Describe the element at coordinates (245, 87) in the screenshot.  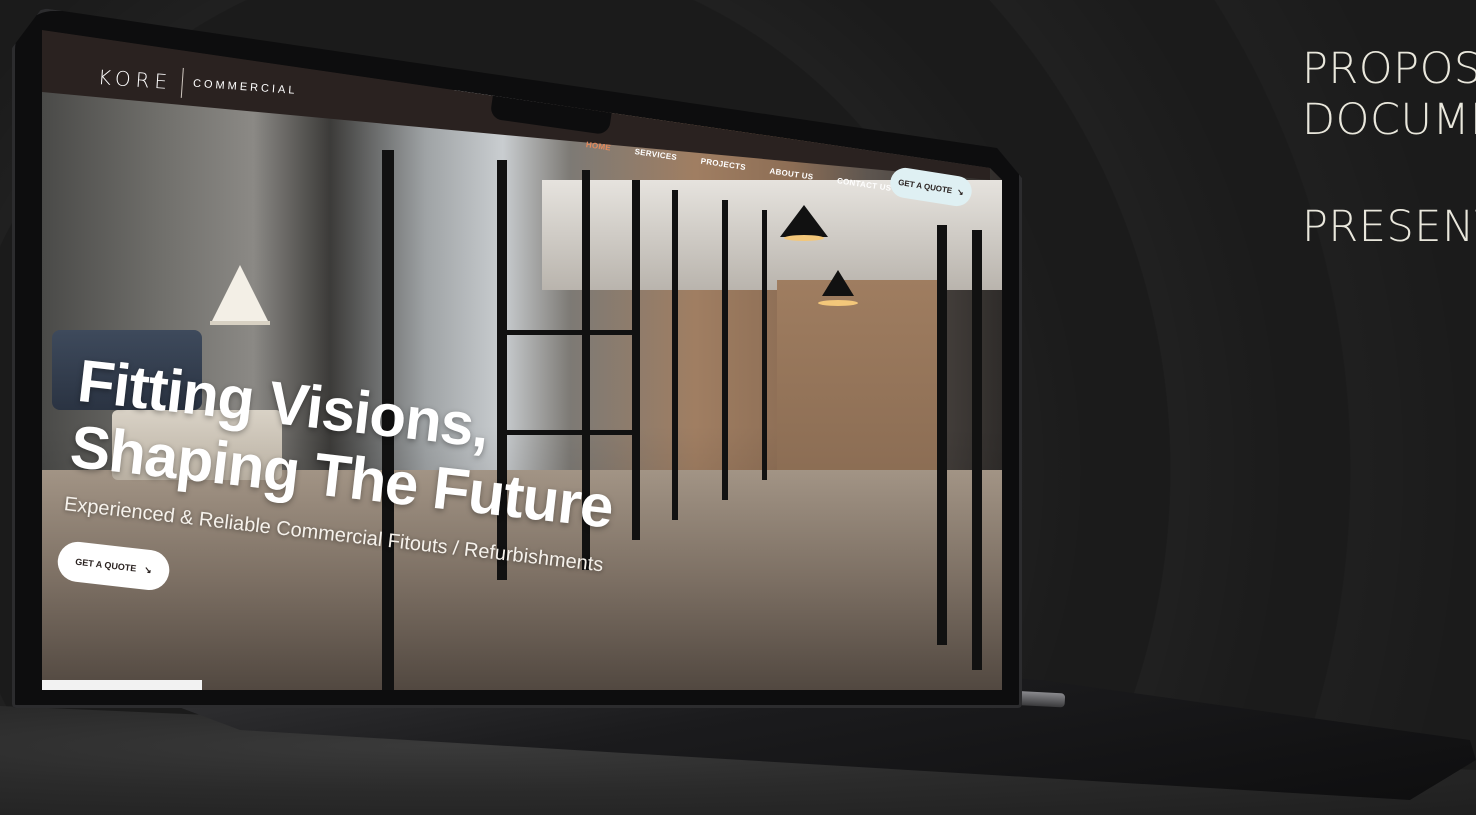
I see `logo-subtitle: COMMERCIAL` at that location.